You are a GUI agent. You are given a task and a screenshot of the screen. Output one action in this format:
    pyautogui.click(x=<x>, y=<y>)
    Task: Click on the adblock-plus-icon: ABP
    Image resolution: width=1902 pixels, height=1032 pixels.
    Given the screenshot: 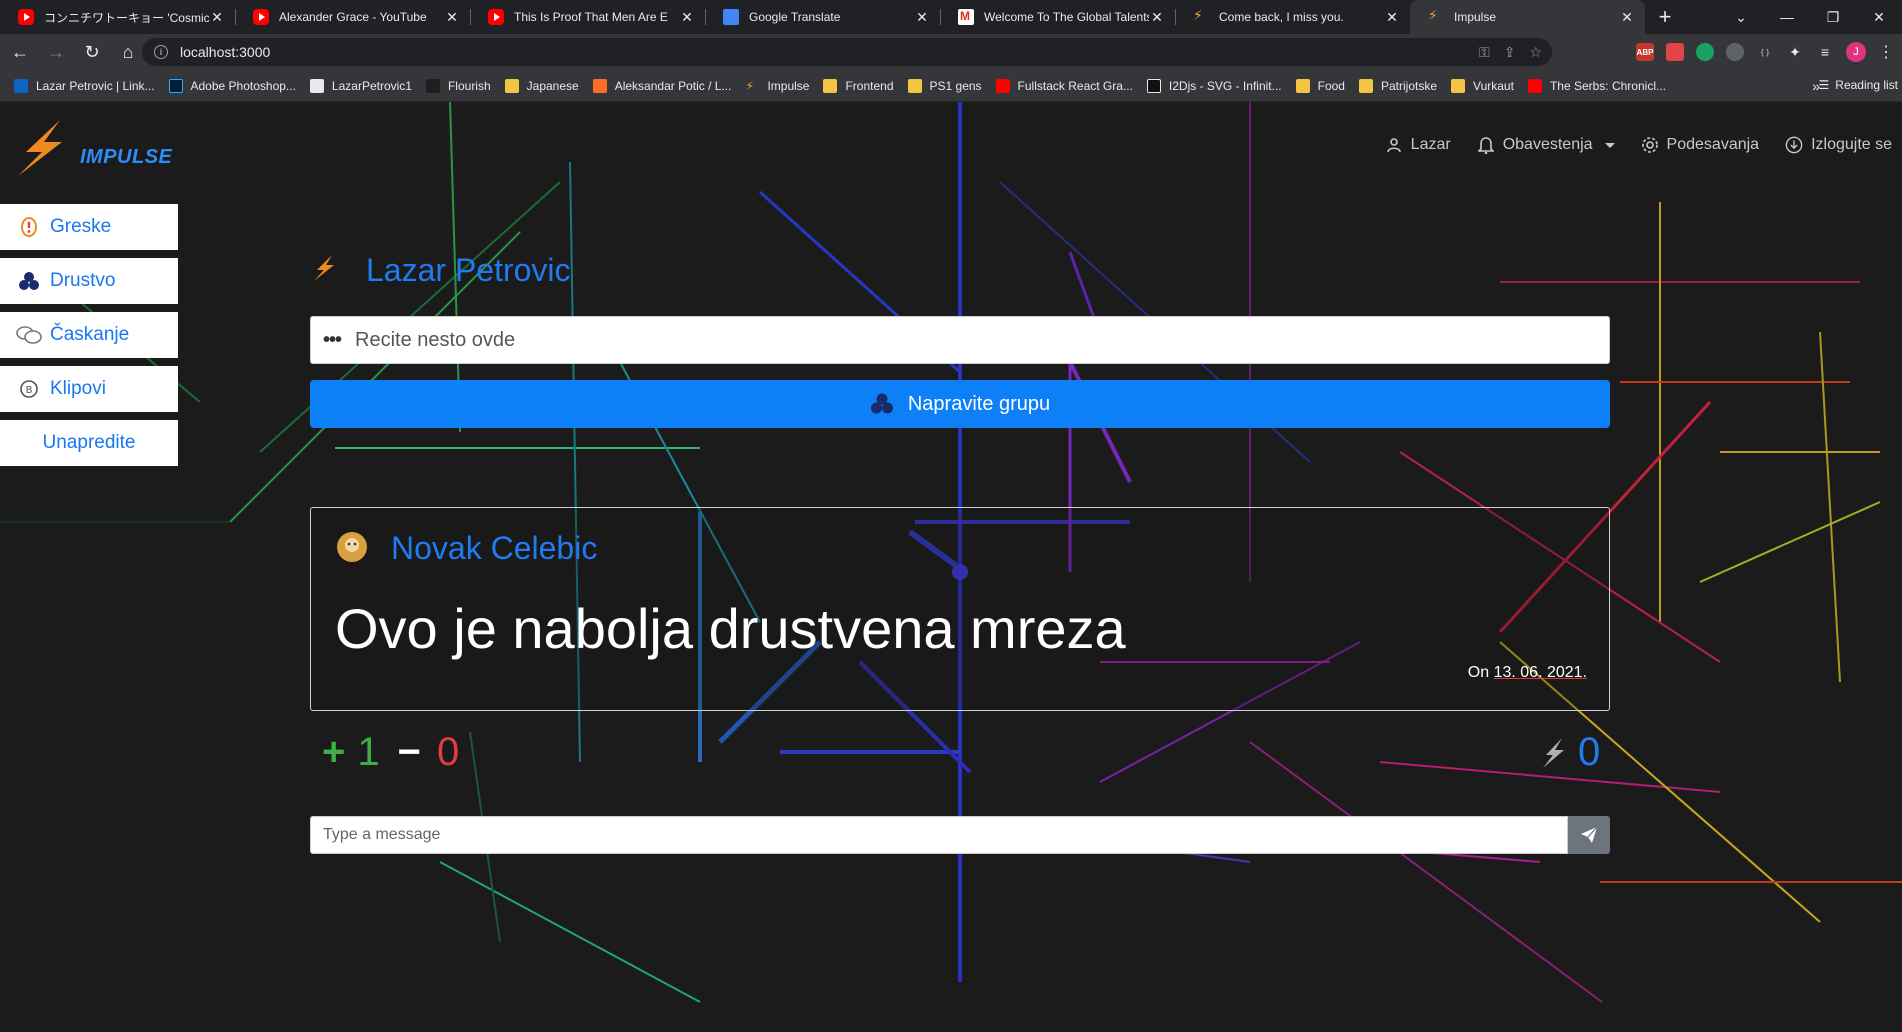 What is the action you would take?
    pyautogui.click(x=1645, y=52)
    